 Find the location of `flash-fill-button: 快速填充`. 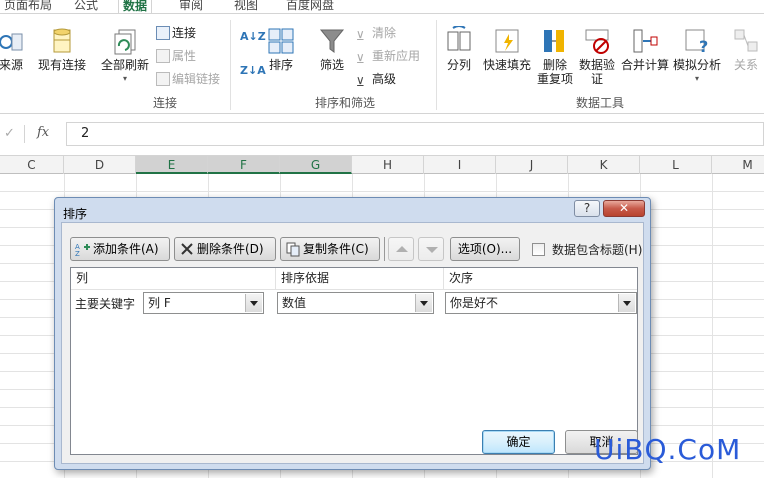

flash-fill-button: 快速填充 is located at coordinates (507, 49).